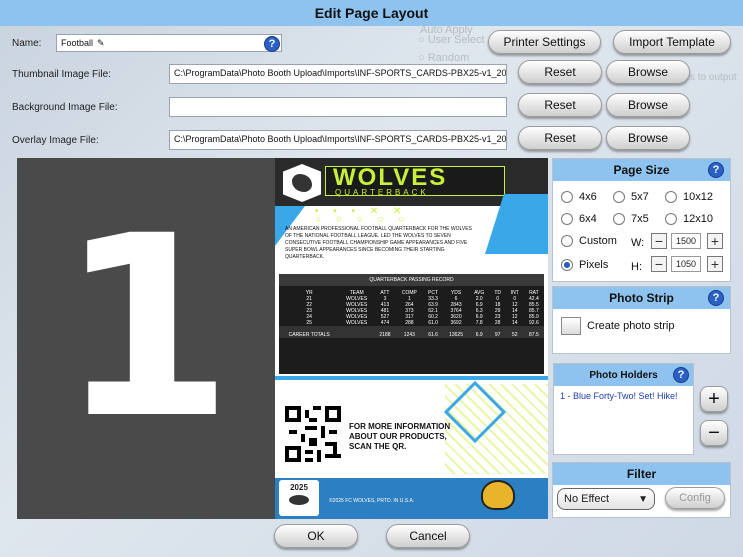 Image resolution: width=743 pixels, height=557 pixels. I want to click on size-7x5: 7x5, so click(631, 219).